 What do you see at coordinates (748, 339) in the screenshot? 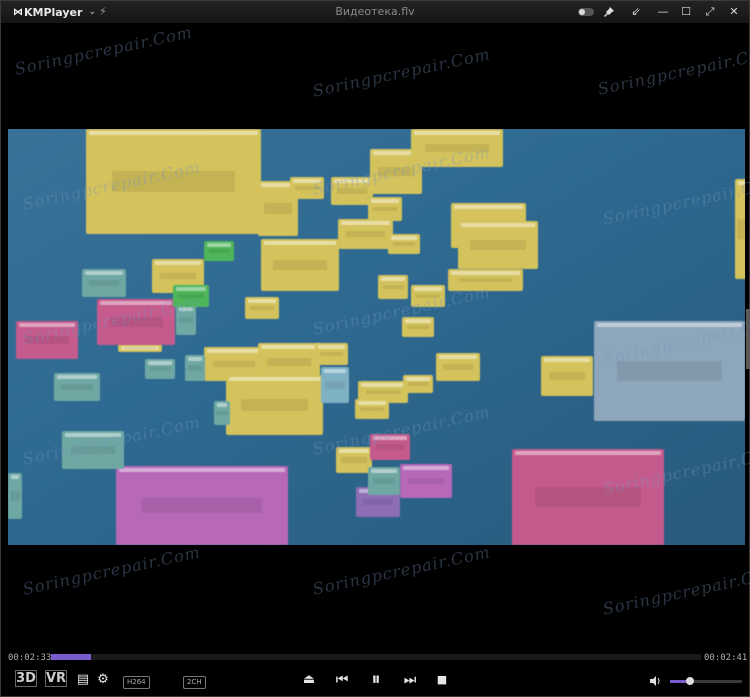
I see `side-scroll-thumb` at bounding box center [748, 339].